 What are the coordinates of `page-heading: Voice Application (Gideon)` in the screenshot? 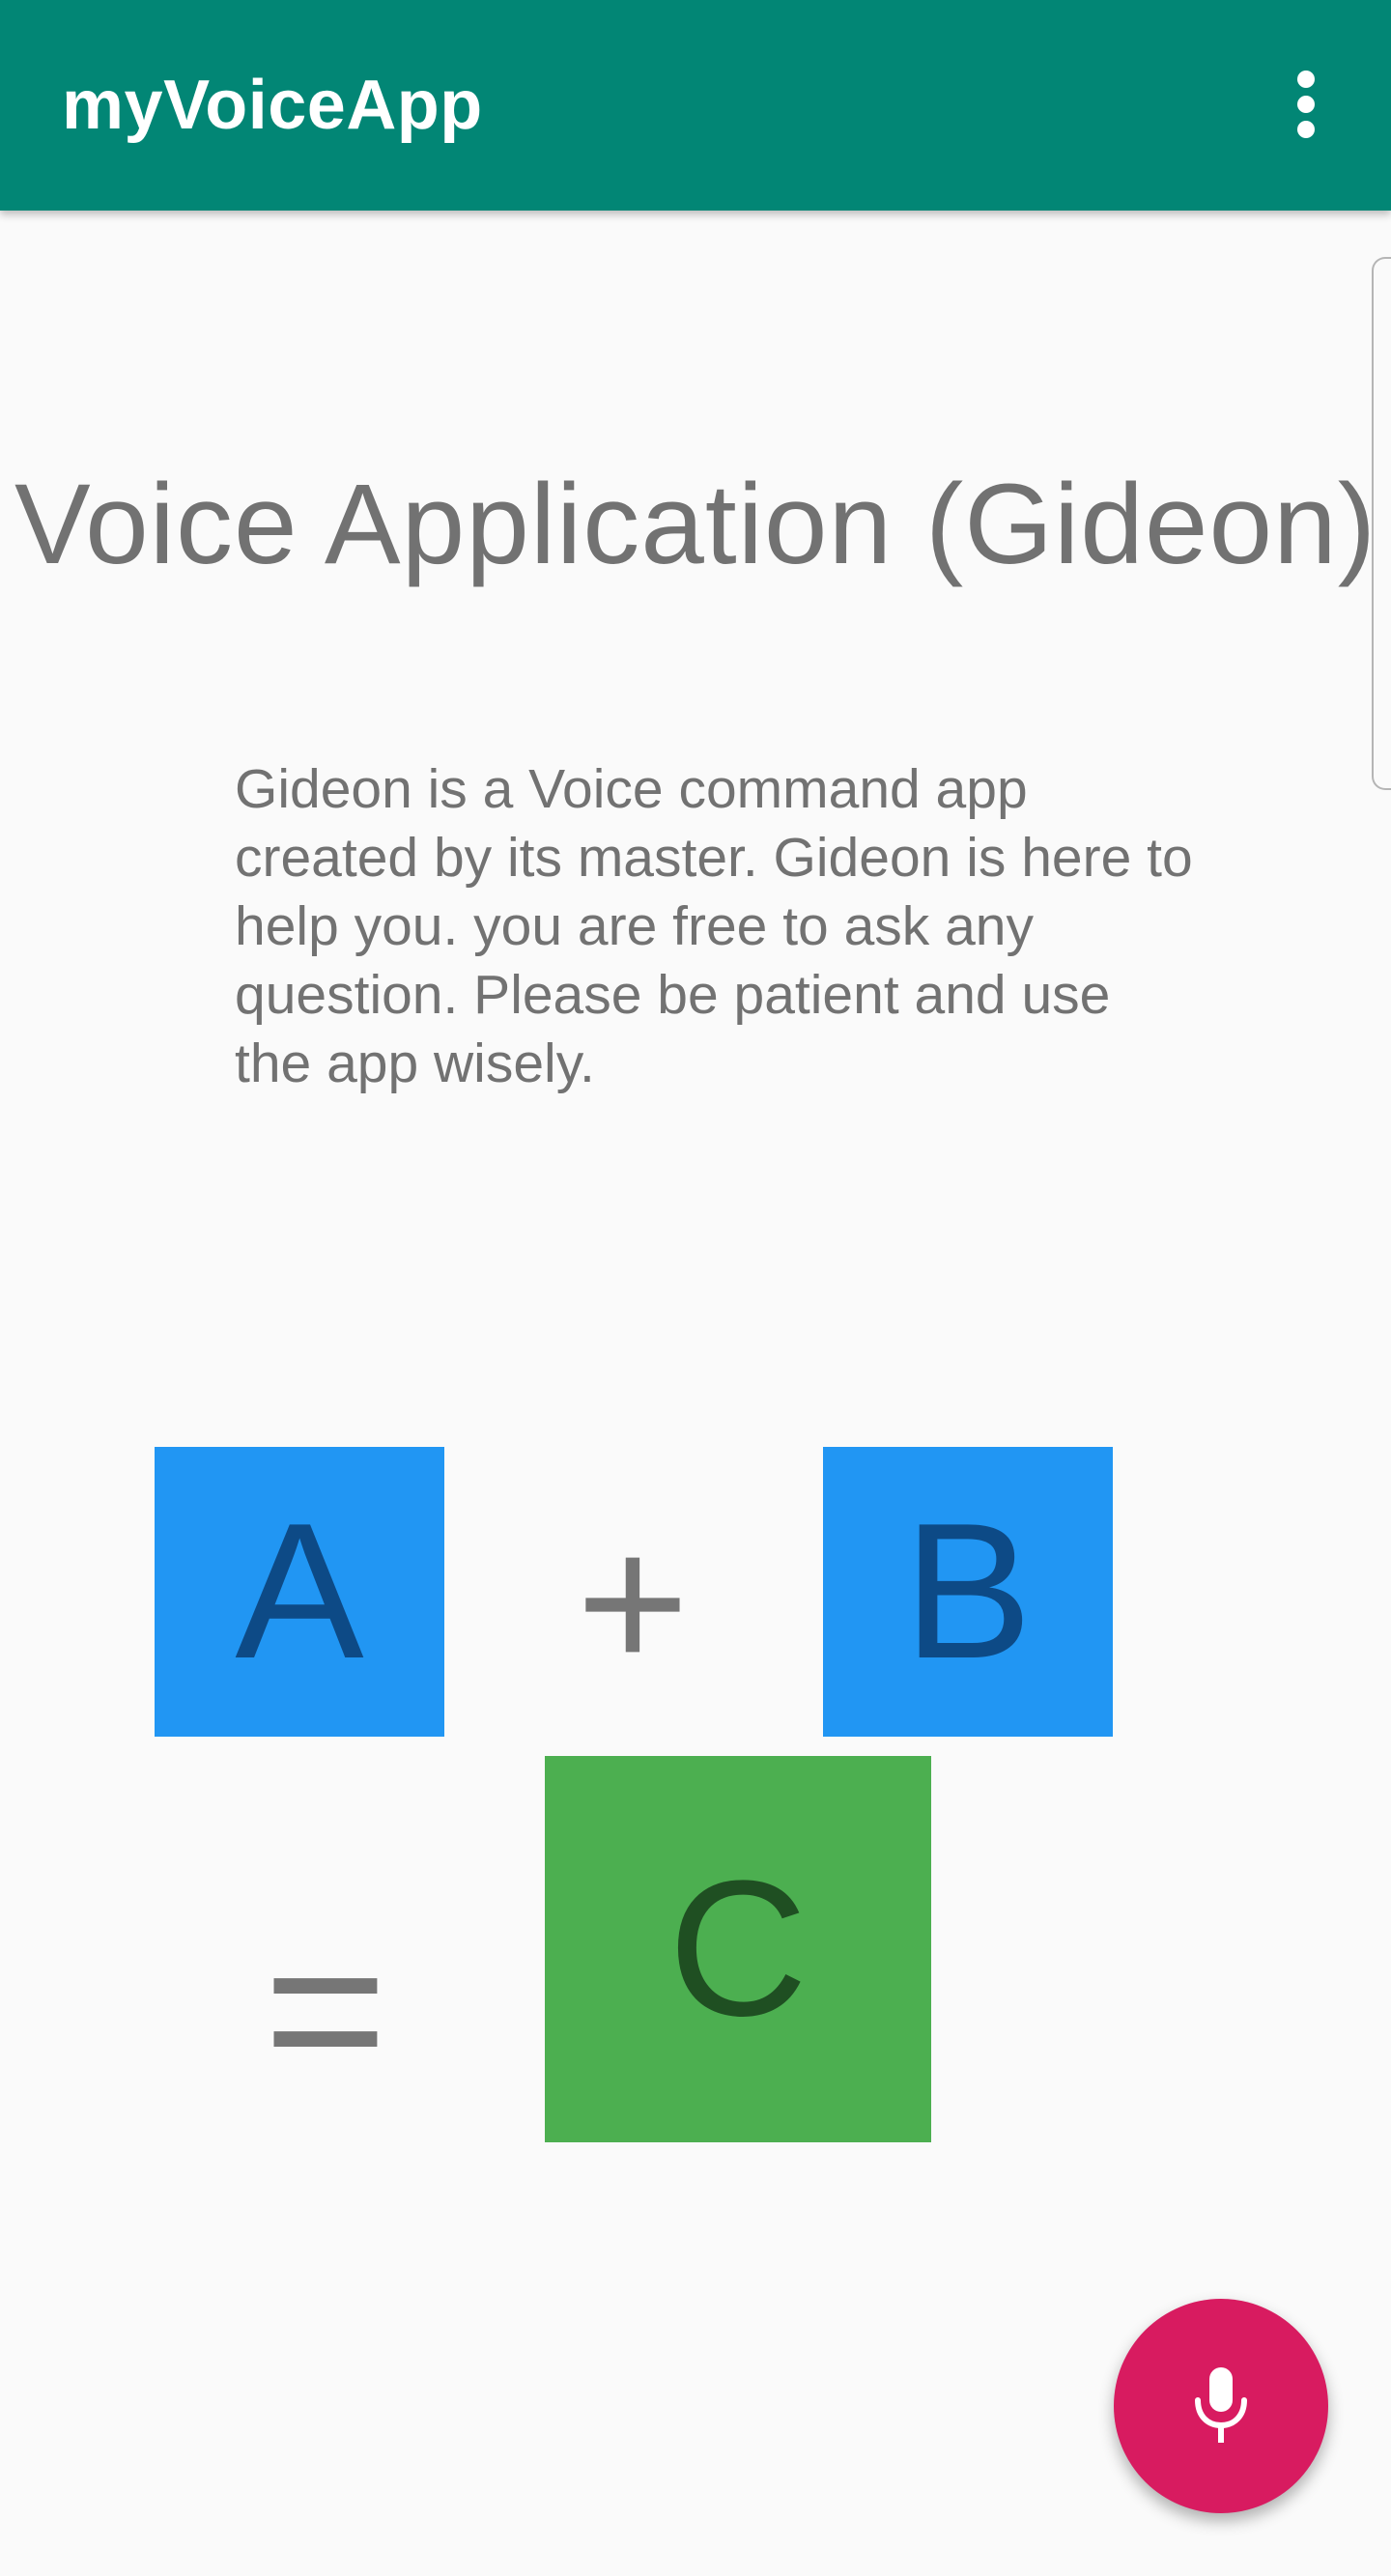 It's located at (695, 524).